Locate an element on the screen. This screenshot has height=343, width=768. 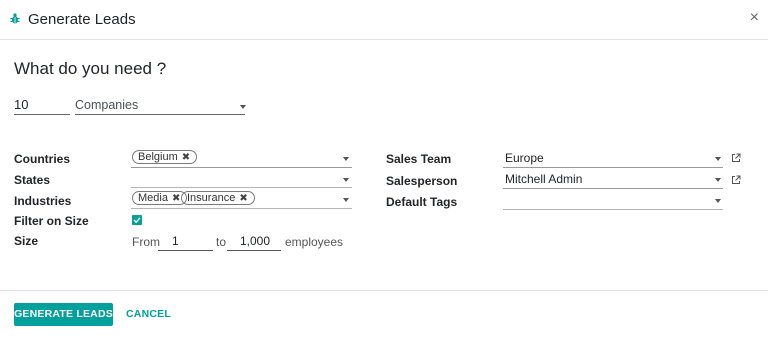
default-tags-field is located at coordinates (613, 200).